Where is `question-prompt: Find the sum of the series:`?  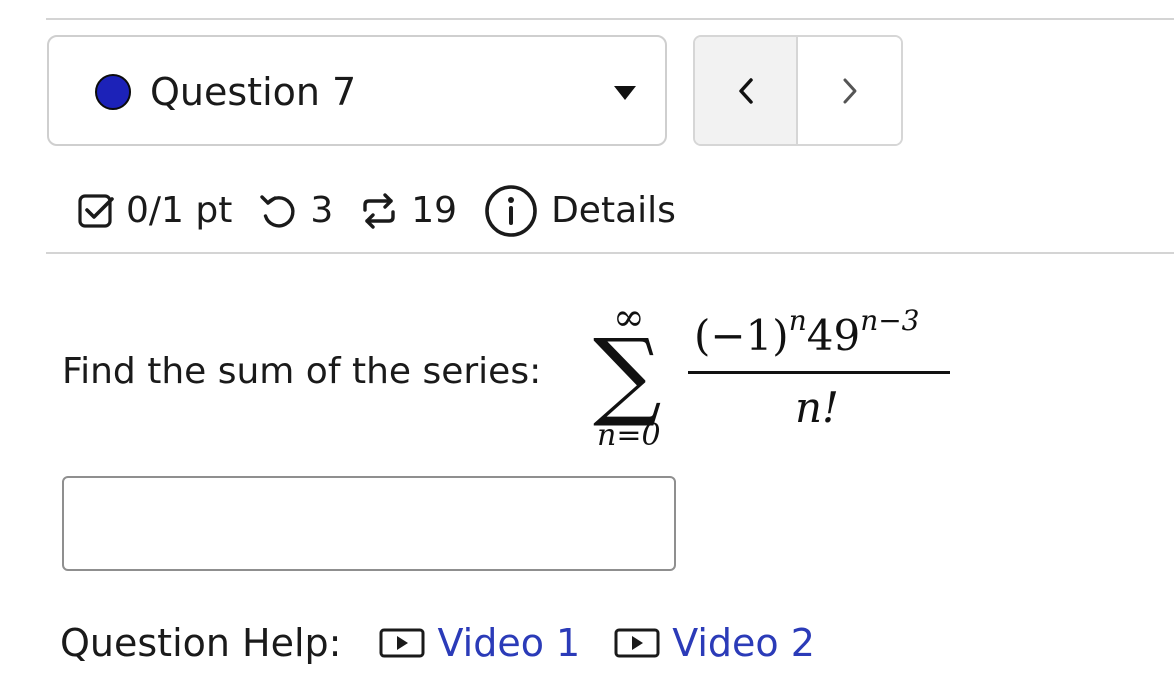 question-prompt: Find the sum of the series: is located at coordinates (302, 371).